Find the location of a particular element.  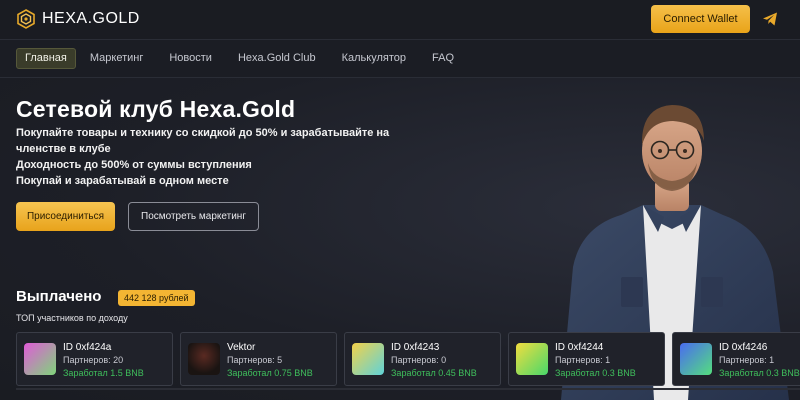

paid-title: Выплачено is located at coordinates (59, 296).